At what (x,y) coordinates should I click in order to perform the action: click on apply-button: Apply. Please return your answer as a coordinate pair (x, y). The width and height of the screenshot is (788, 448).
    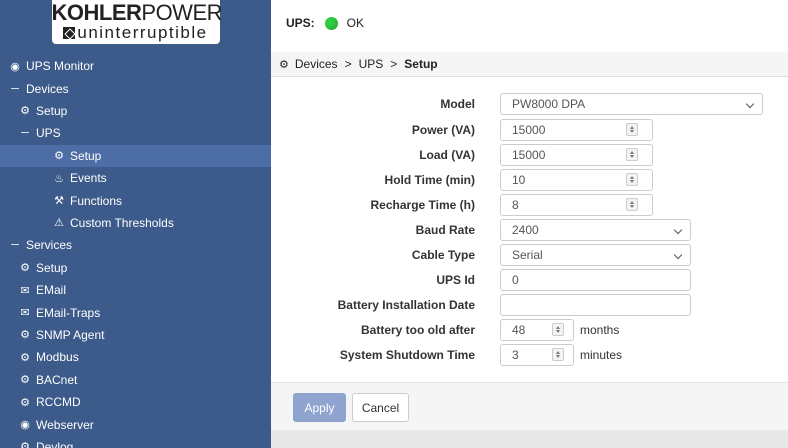
    Looking at the image, I should click on (319, 407).